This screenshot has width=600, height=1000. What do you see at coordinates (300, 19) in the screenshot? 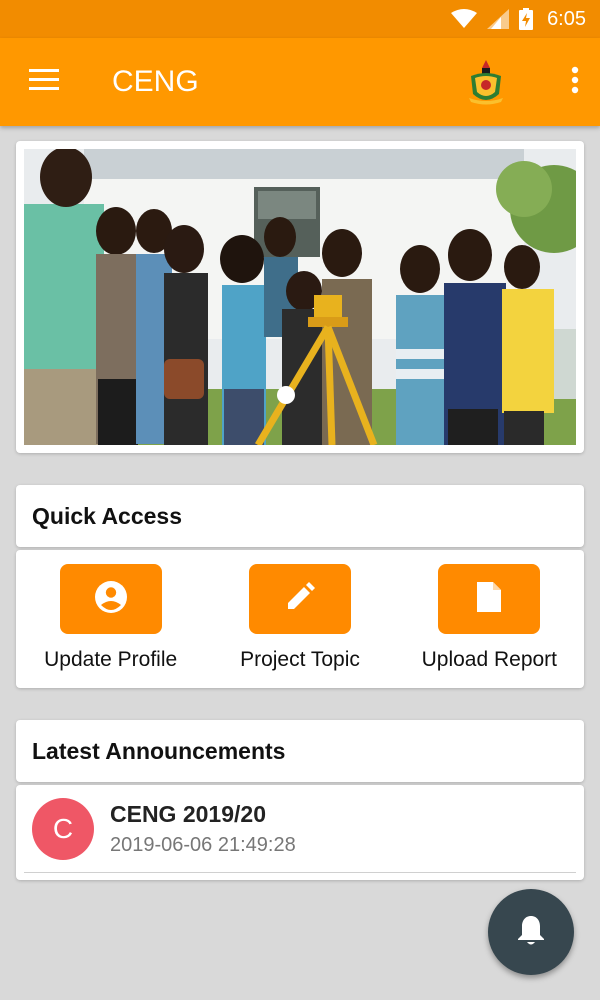
I see `status-bar: 6:05` at bounding box center [300, 19].